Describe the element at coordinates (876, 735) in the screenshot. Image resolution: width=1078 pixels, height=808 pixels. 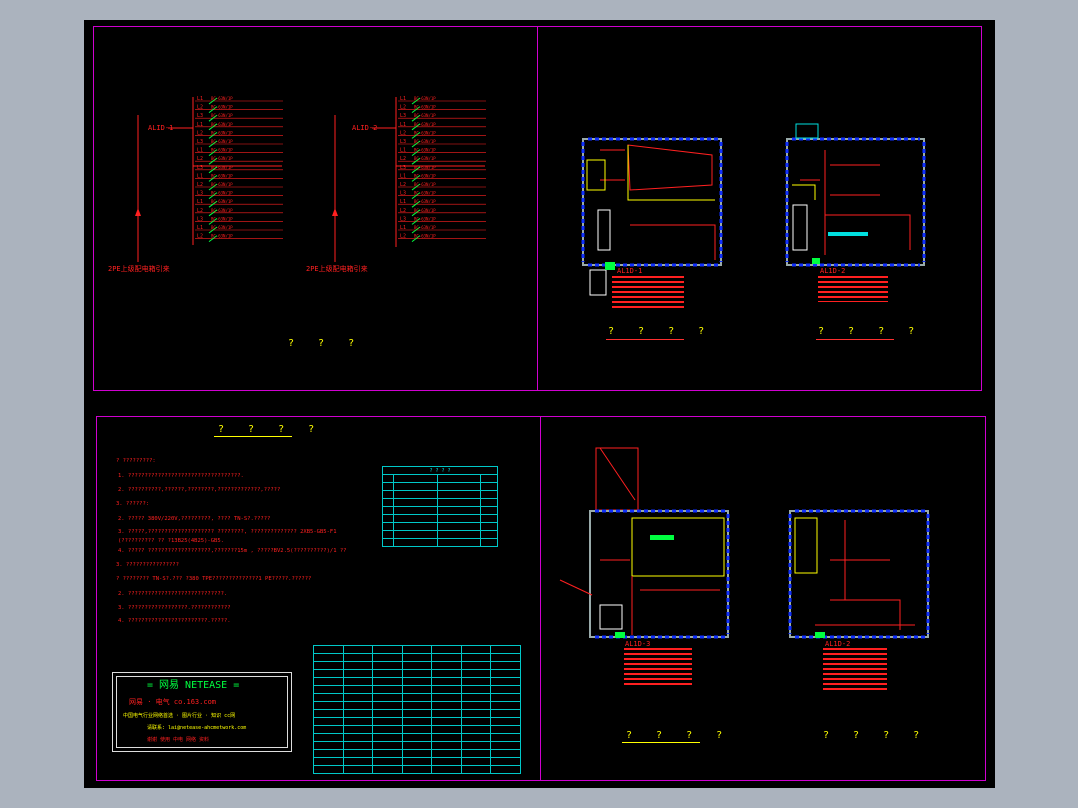
I see `plan4-title: ? ? ? ?` at that location.